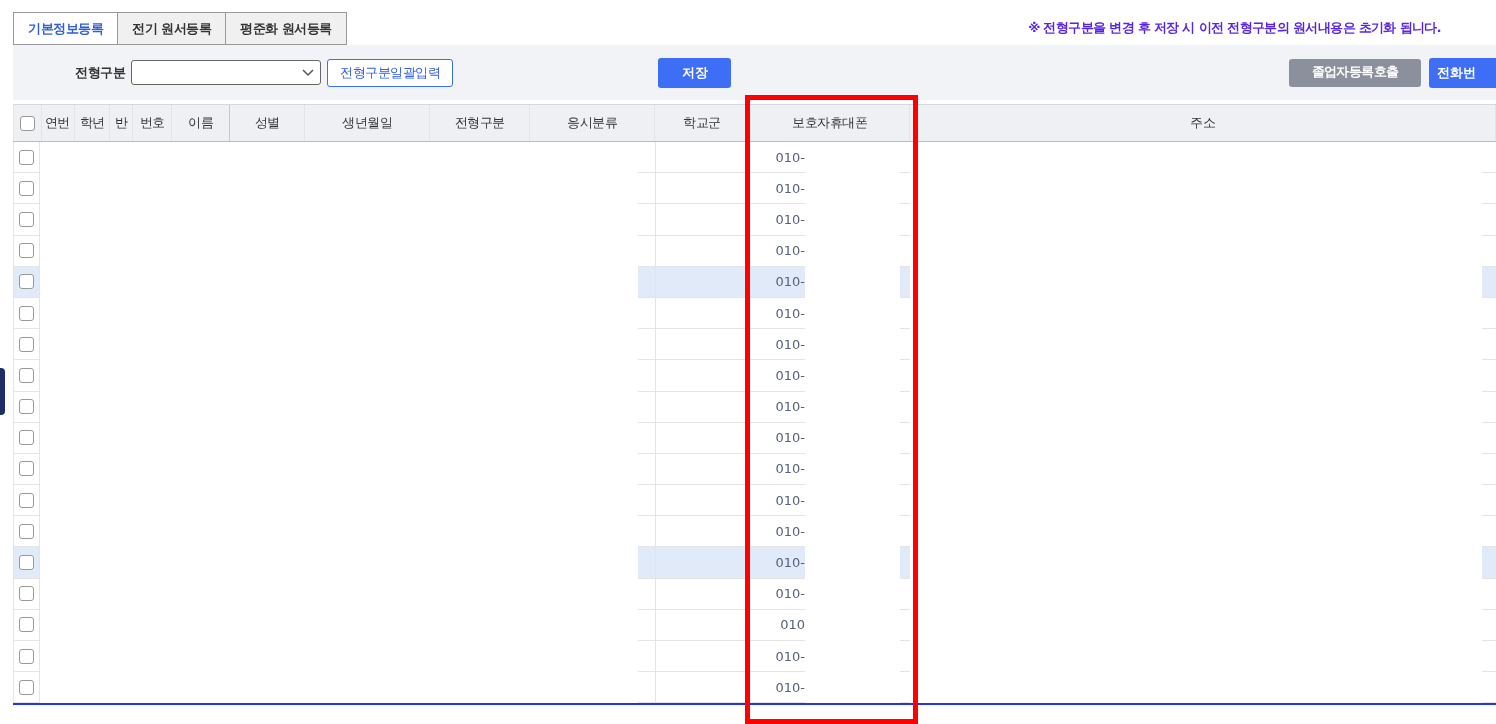 This screenshot has height=724, width=1496. Describe the element at coordinates (390, 72) in the screenshot. I see `bulk-input-button: 전형구분일괄입력` at that location.